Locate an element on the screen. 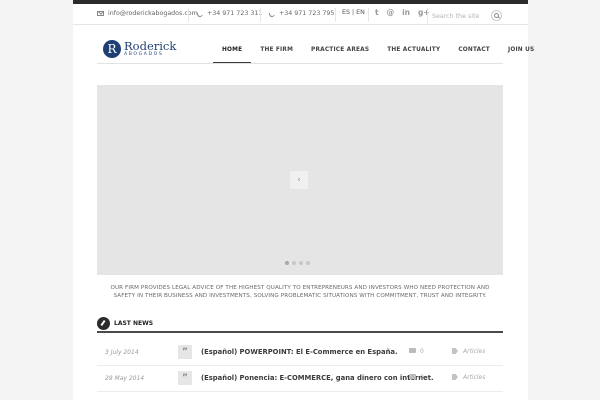 This screenshot has height=400, width=600. logo-mark: R is located at coordinates (110, 47).